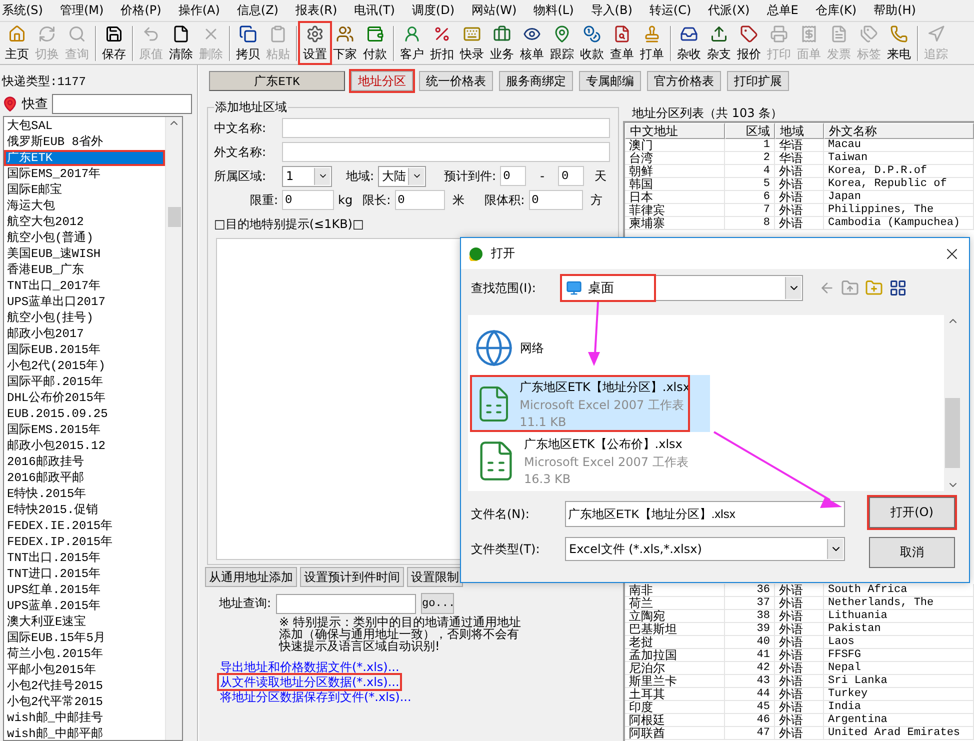  Describe the element at coordinates (84, 206) in the screenshot. I see `list-item: 海运大包` at that location.